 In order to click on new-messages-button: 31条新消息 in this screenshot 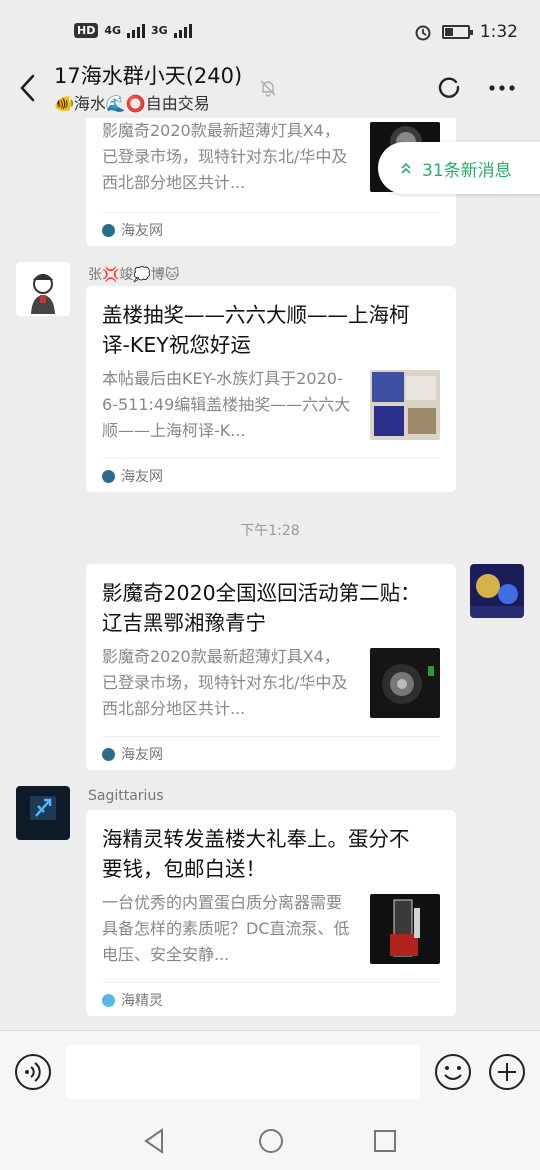, I will do `click(459, 168)`.